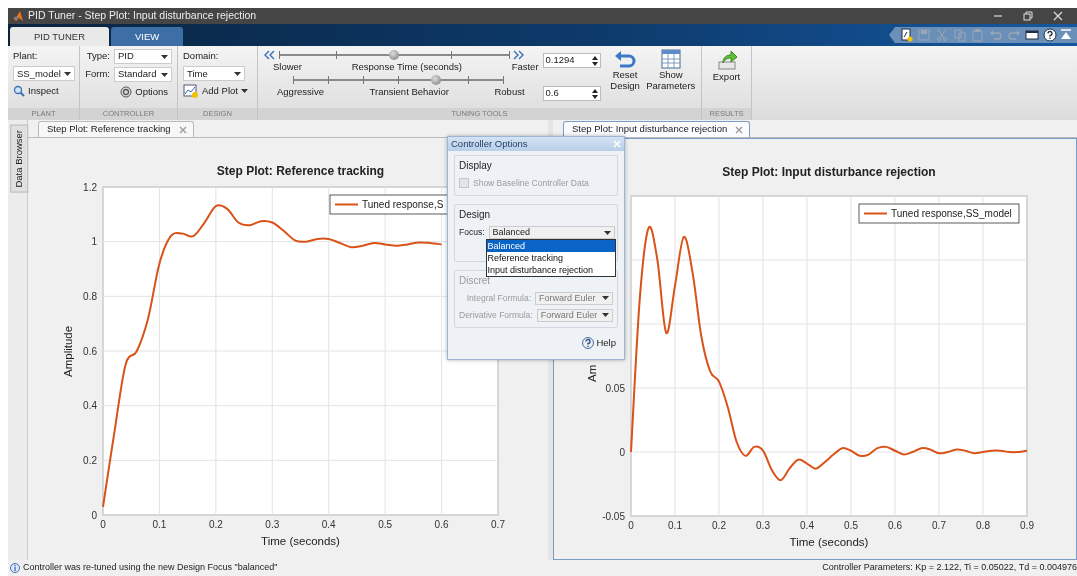 This screenshot has width=1077, height=576. I want to click on status-parameters: Controller Parameters: Kp = 2.122, Ti = 0.05022, Td = 0.004976, so click(949, 568).